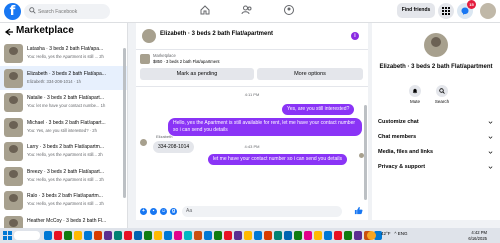 The image size is (500, 243). What do you see at coordinates (310, 74) in the screenshot?
I see `more-options-button: More options` at bounding box center [310, 74].